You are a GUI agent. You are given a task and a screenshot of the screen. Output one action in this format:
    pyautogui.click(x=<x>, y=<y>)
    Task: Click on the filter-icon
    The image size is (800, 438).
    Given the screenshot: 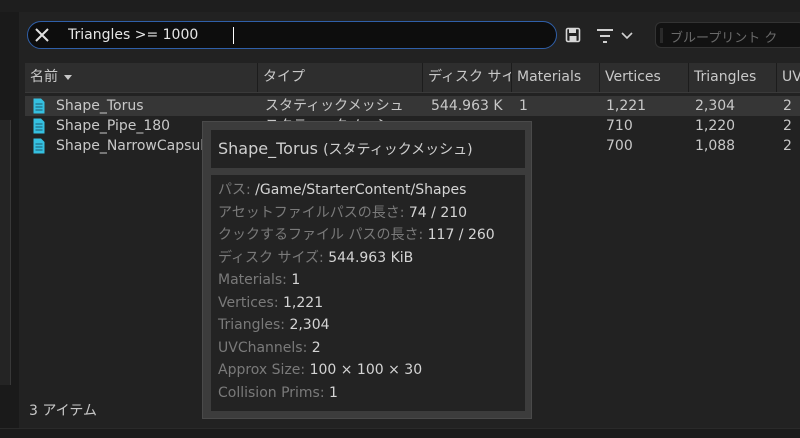 What is the action you would take?
    pyautogui.click(x=615, y=36)
    